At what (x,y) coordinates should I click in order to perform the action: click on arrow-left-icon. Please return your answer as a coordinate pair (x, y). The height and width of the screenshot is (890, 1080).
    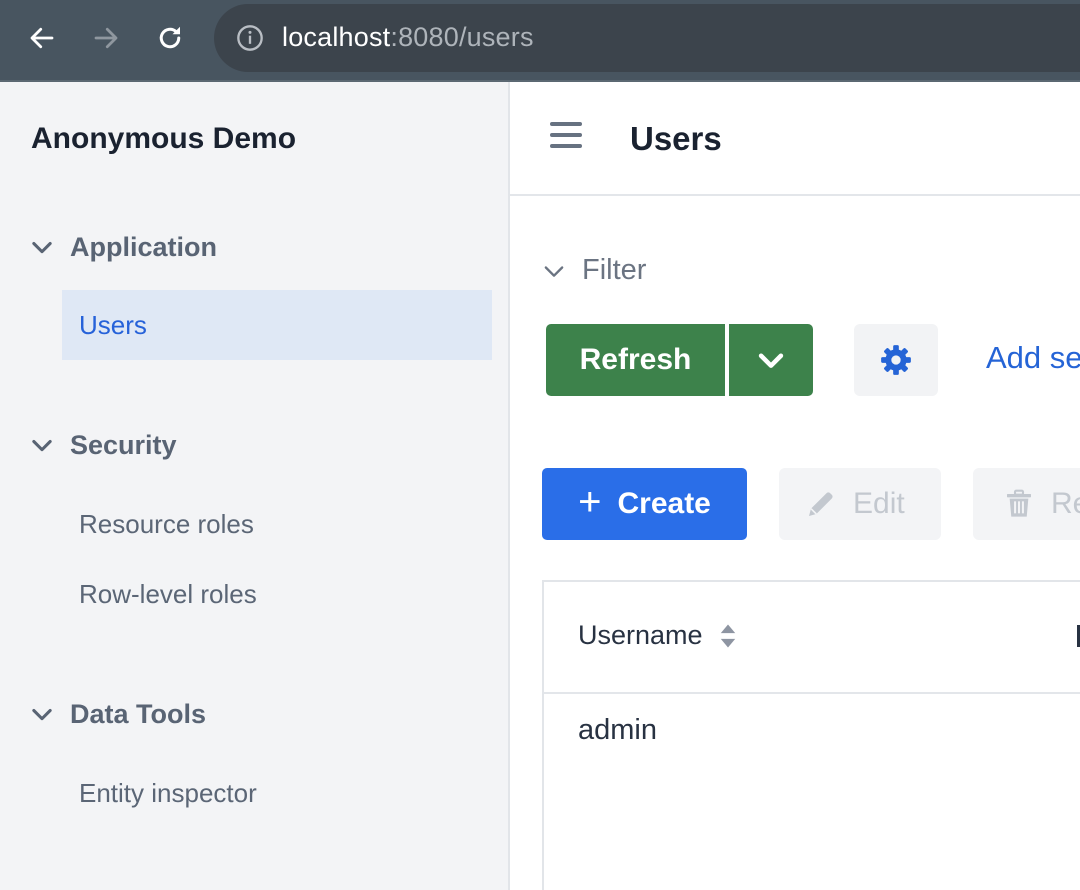
    Looking at the image, I should click on (42, 38).